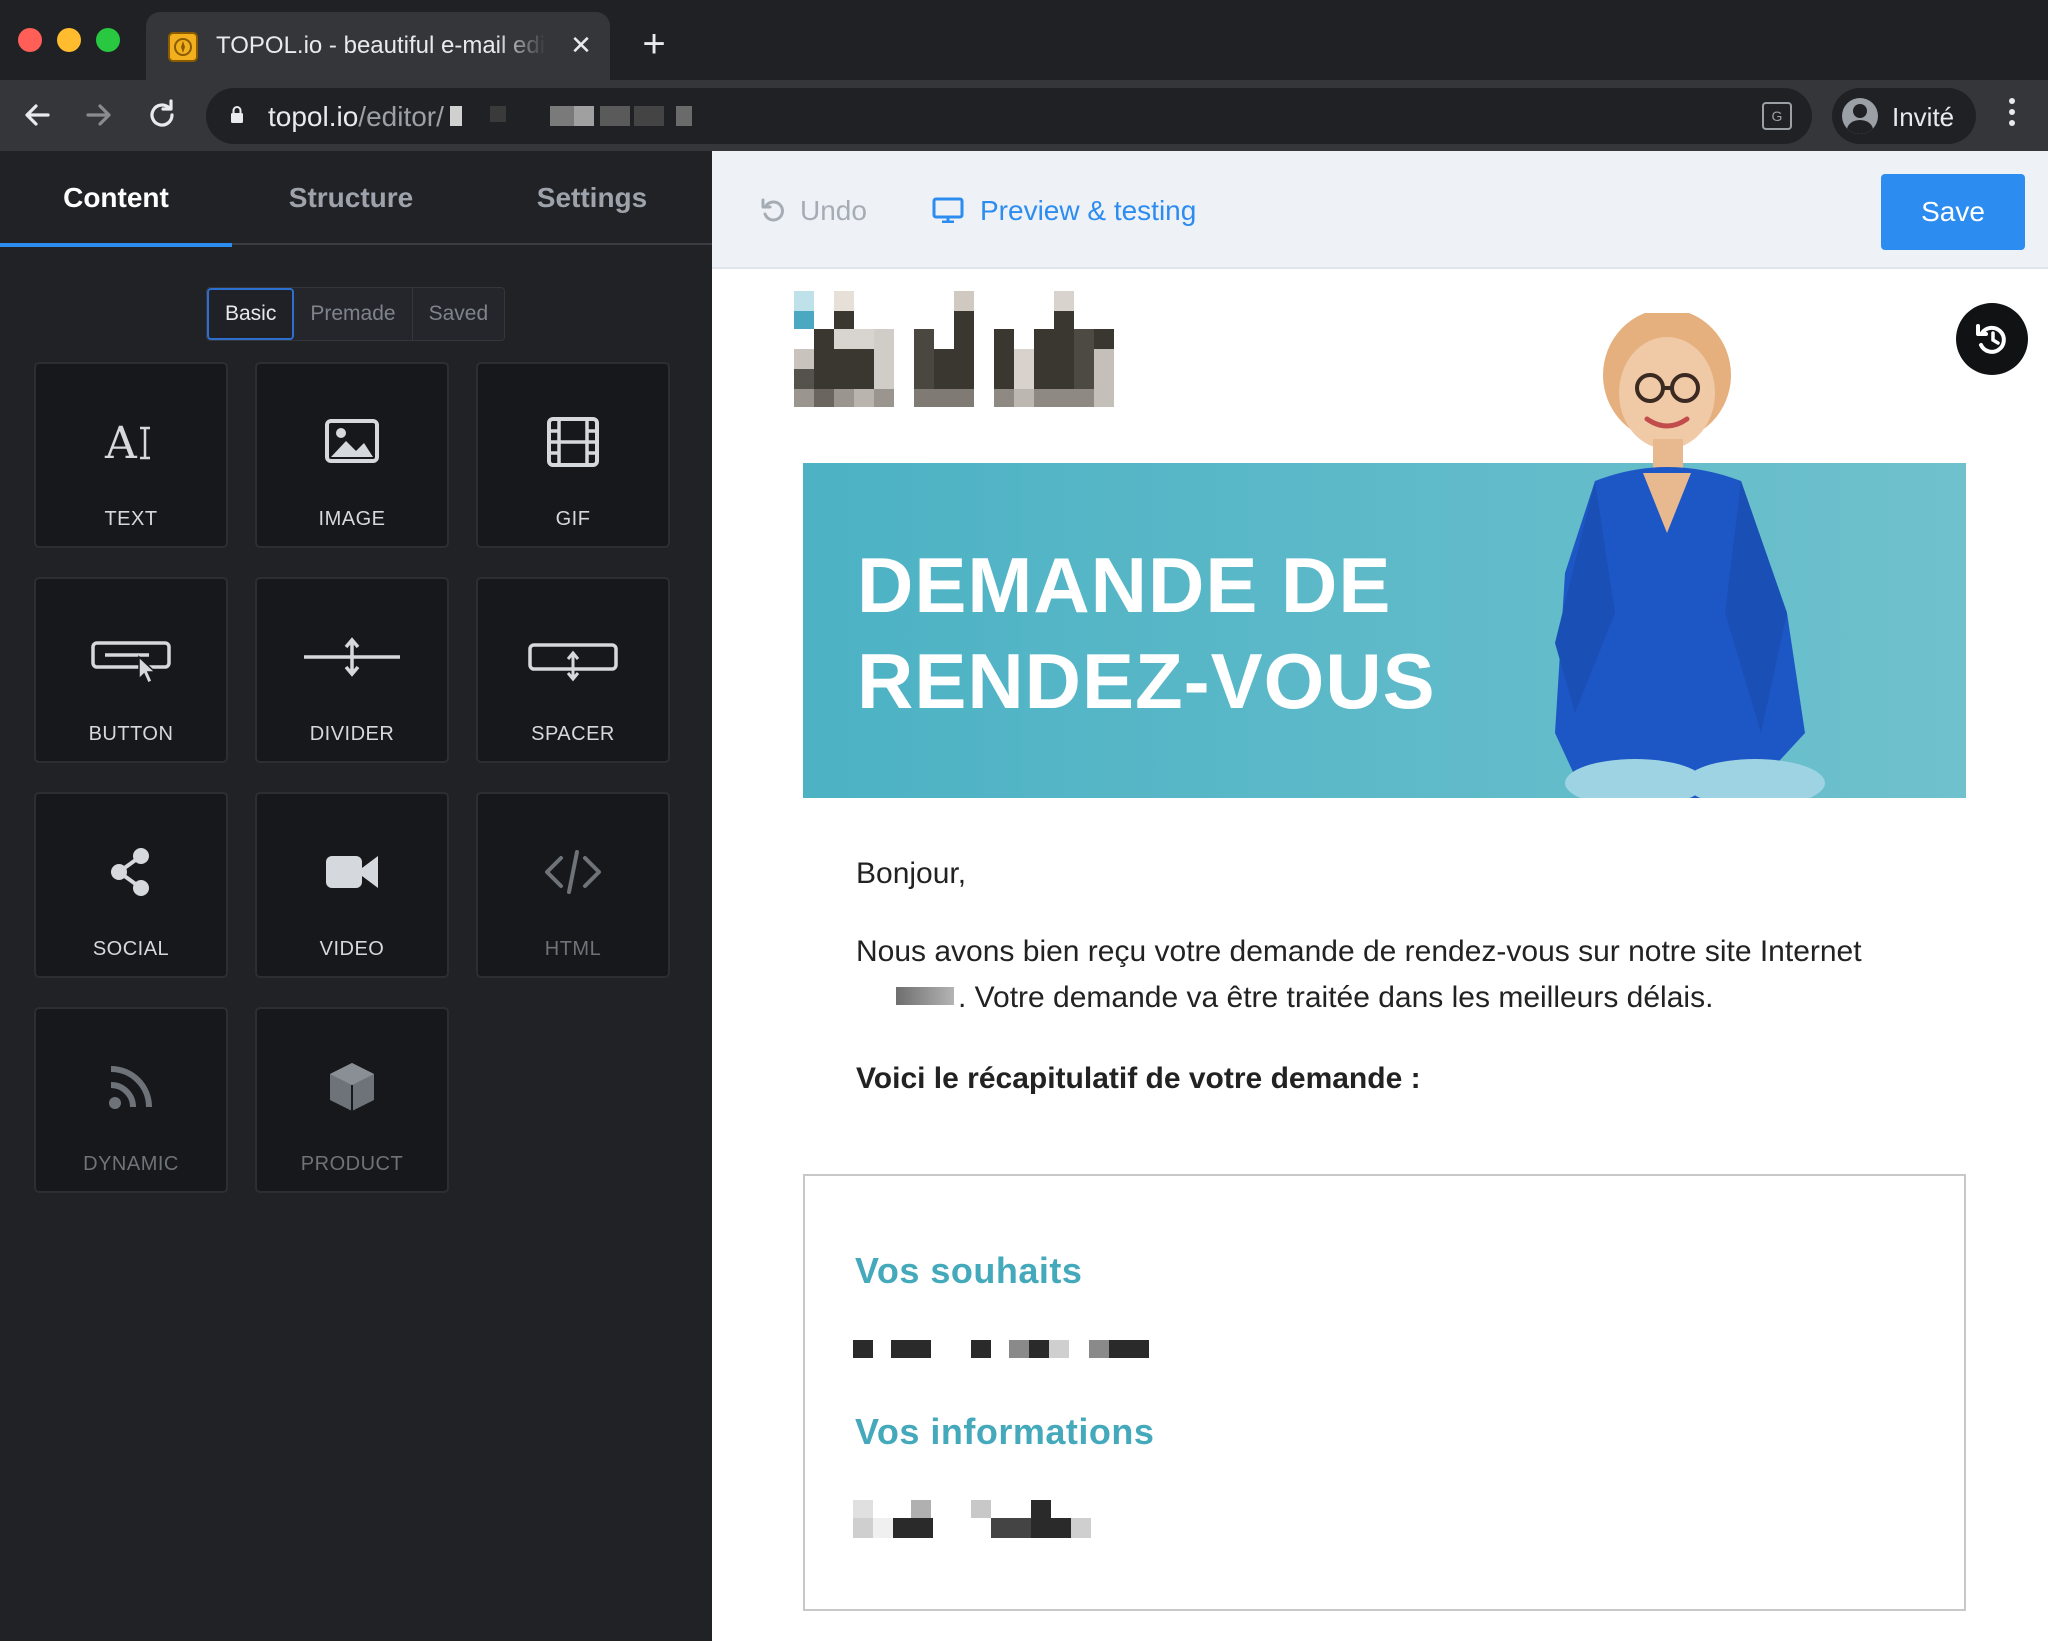  I want to click on url-text: topol.io/editor/, so click(356, 116).